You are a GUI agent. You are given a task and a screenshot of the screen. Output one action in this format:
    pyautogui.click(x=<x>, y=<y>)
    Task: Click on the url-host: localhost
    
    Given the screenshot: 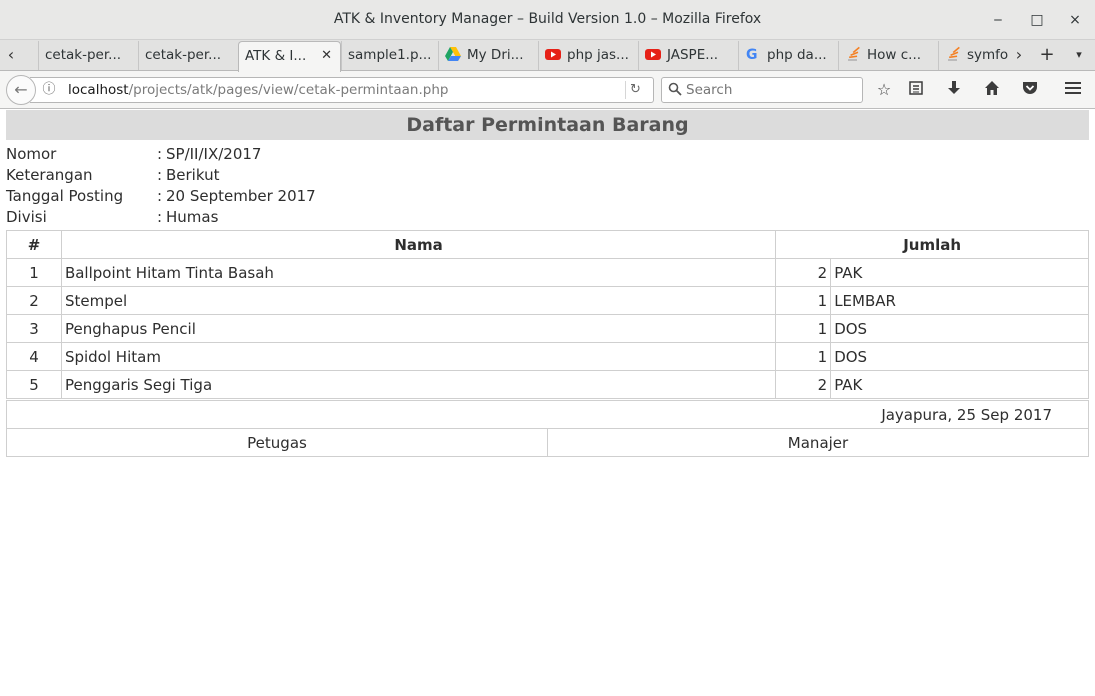 What is the action you would take?
    pyautogui.click(x=98, y=90)
    